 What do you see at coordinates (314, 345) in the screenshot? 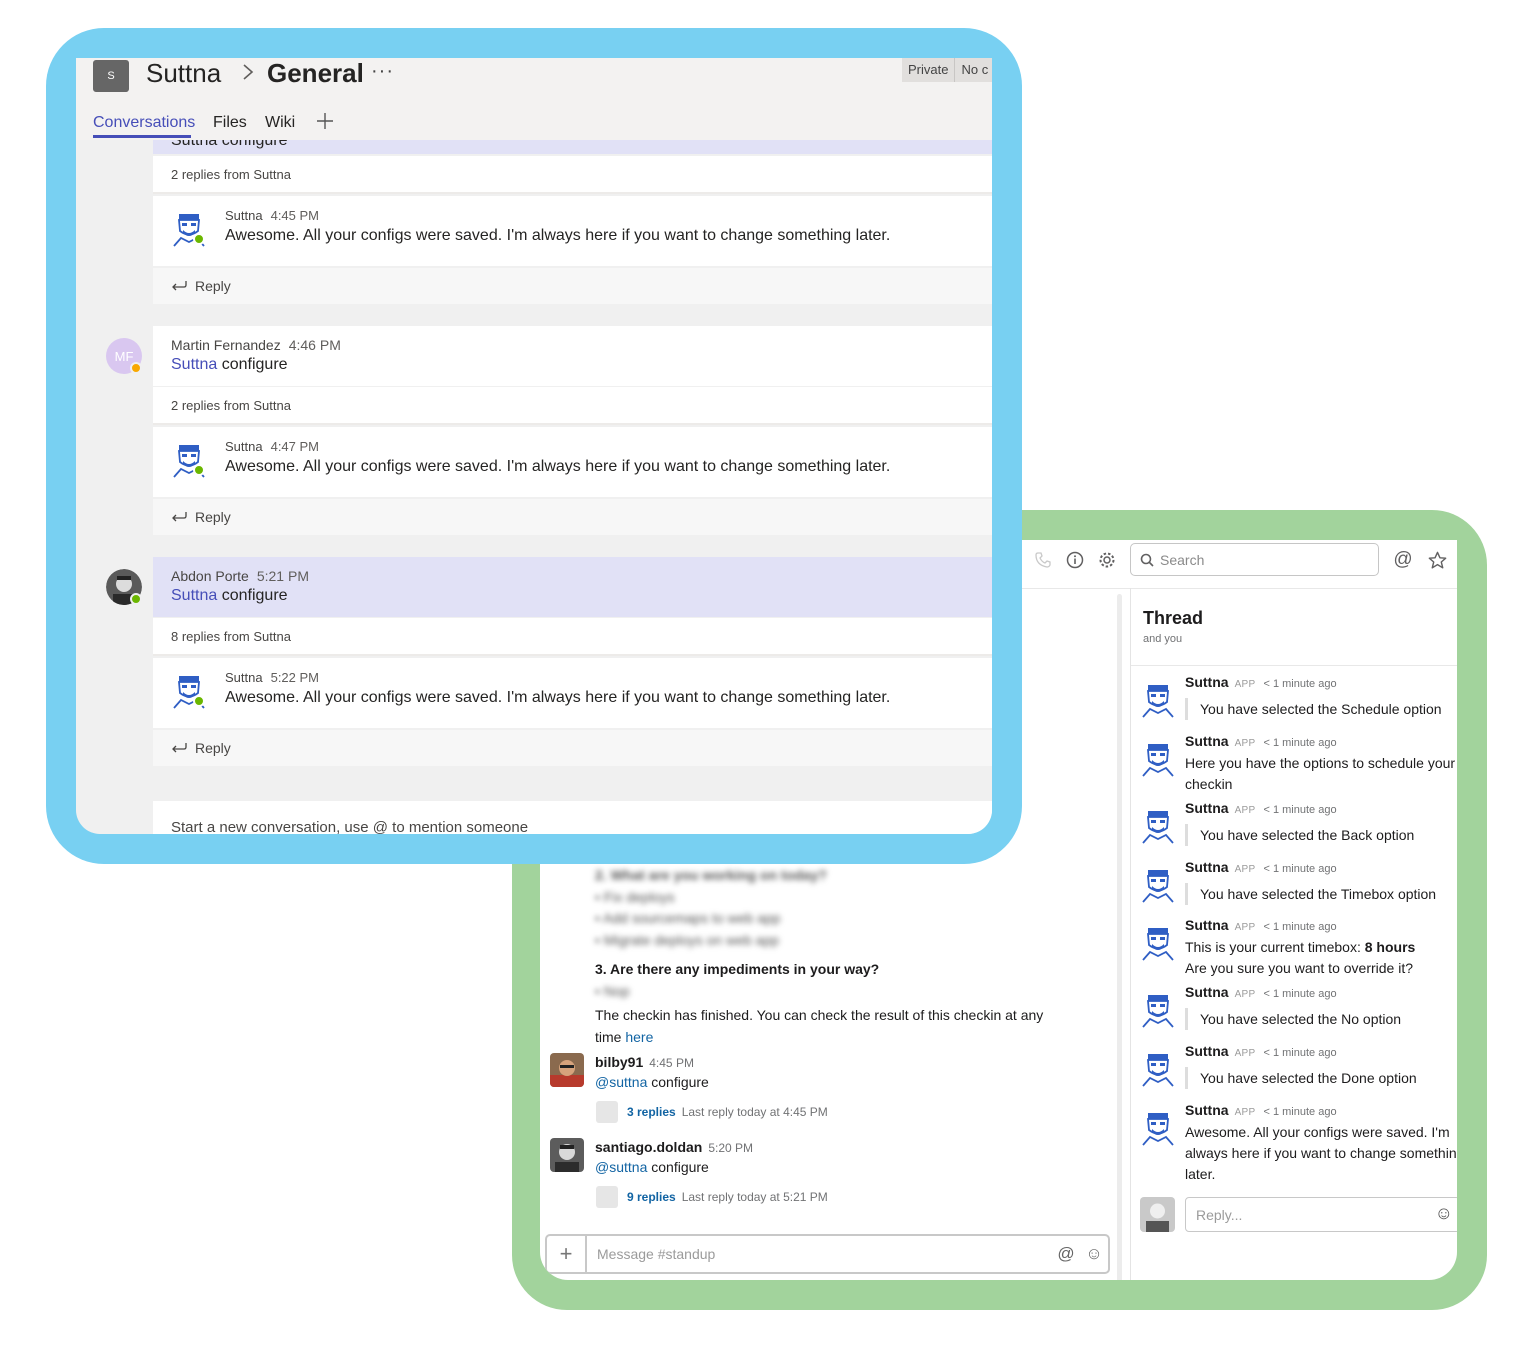
I see `timestamp: 4:46 PM` at bounding box center [314, 345].